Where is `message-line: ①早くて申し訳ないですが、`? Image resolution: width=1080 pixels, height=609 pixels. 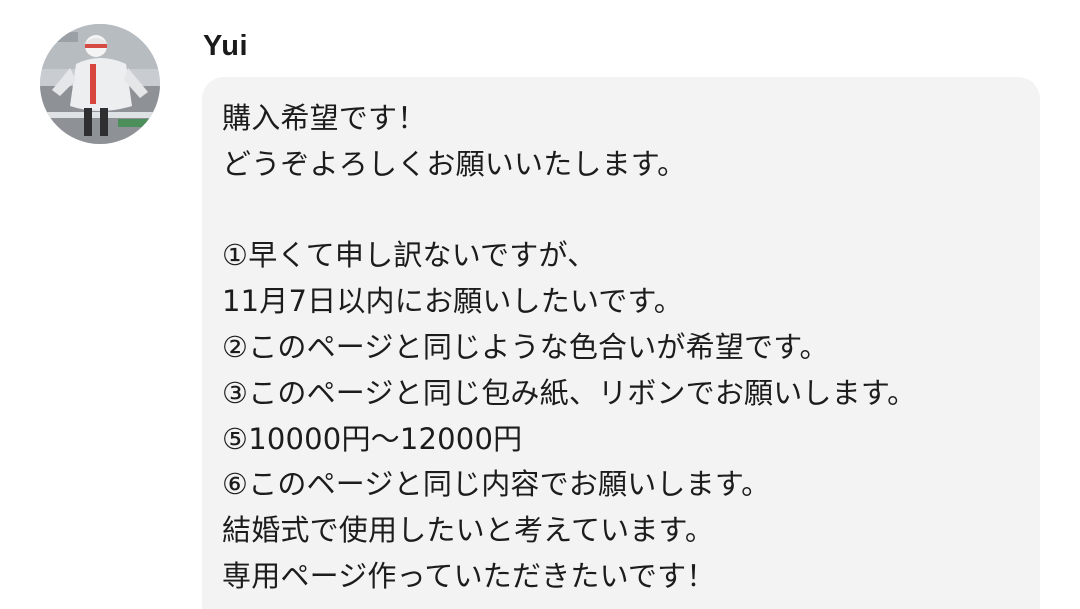
message-line: ①早くて申し訳ないですが、 is located at coordinates (409, 255).